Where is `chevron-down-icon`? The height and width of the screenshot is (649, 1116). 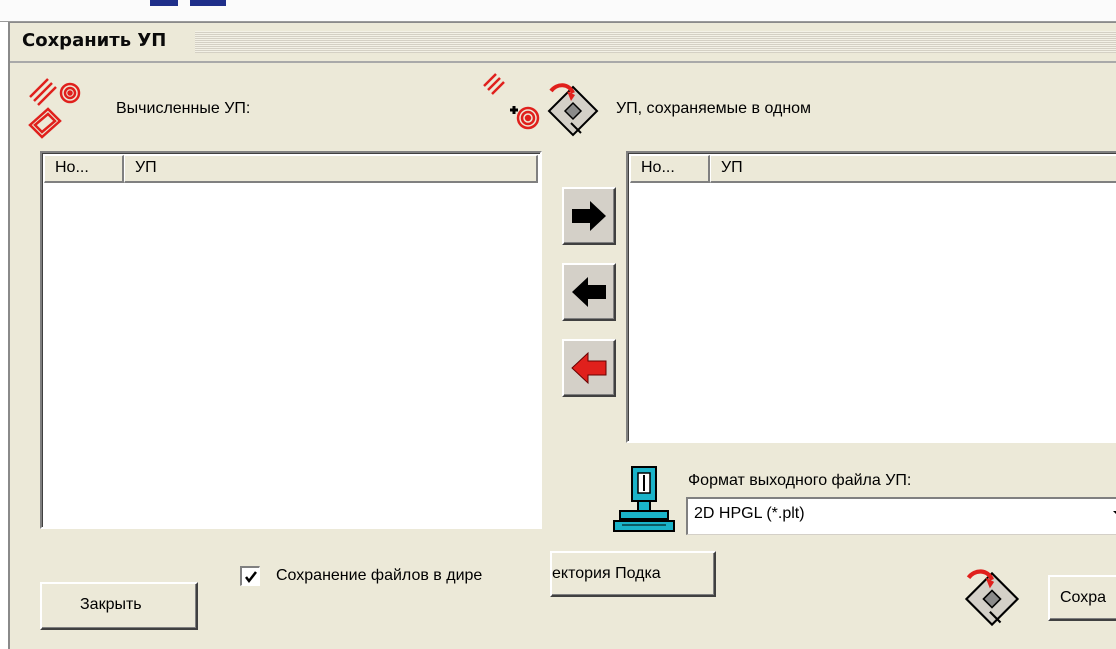 chevron-down-icon is located at coordinates (1114, 512).